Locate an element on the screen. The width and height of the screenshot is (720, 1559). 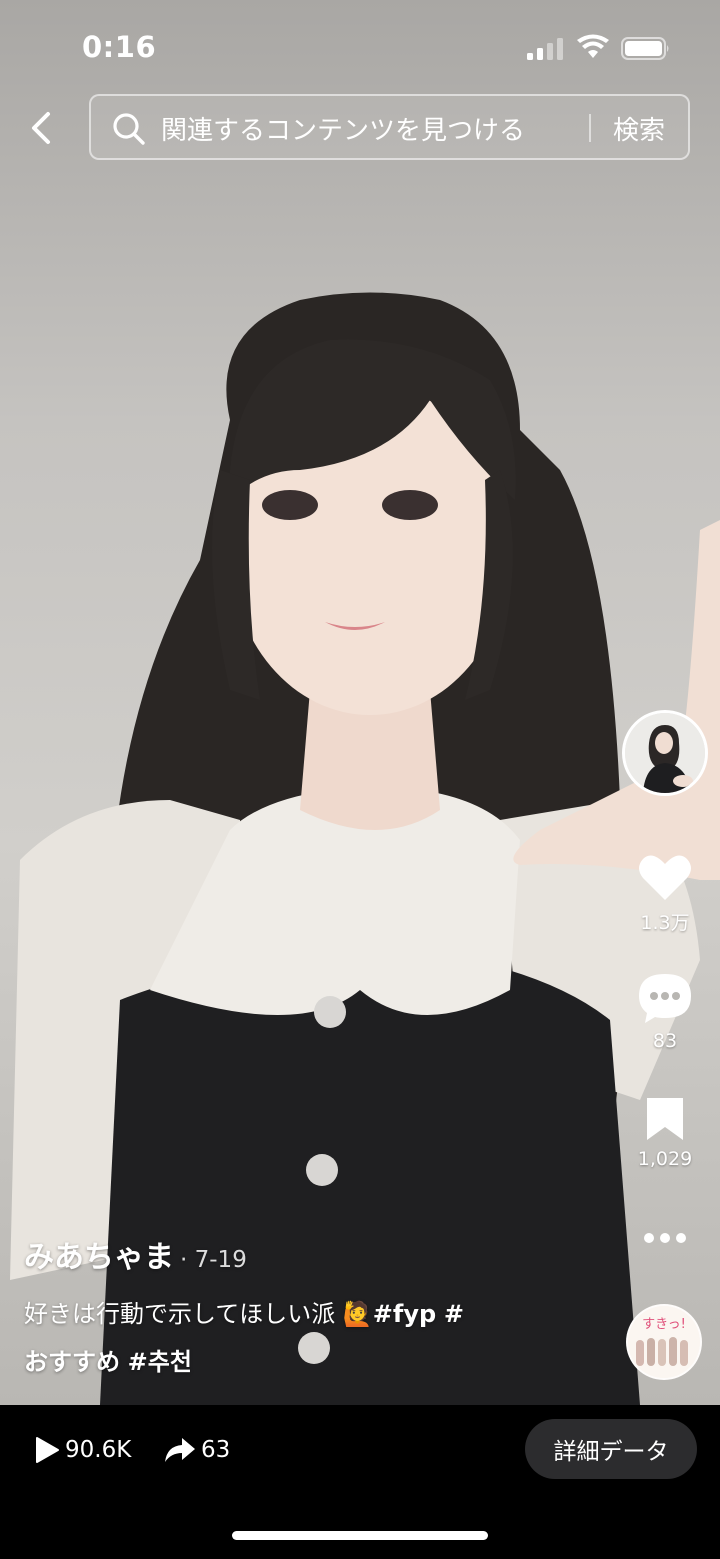
bookmark-icon is located at coordinates (665, 1119).